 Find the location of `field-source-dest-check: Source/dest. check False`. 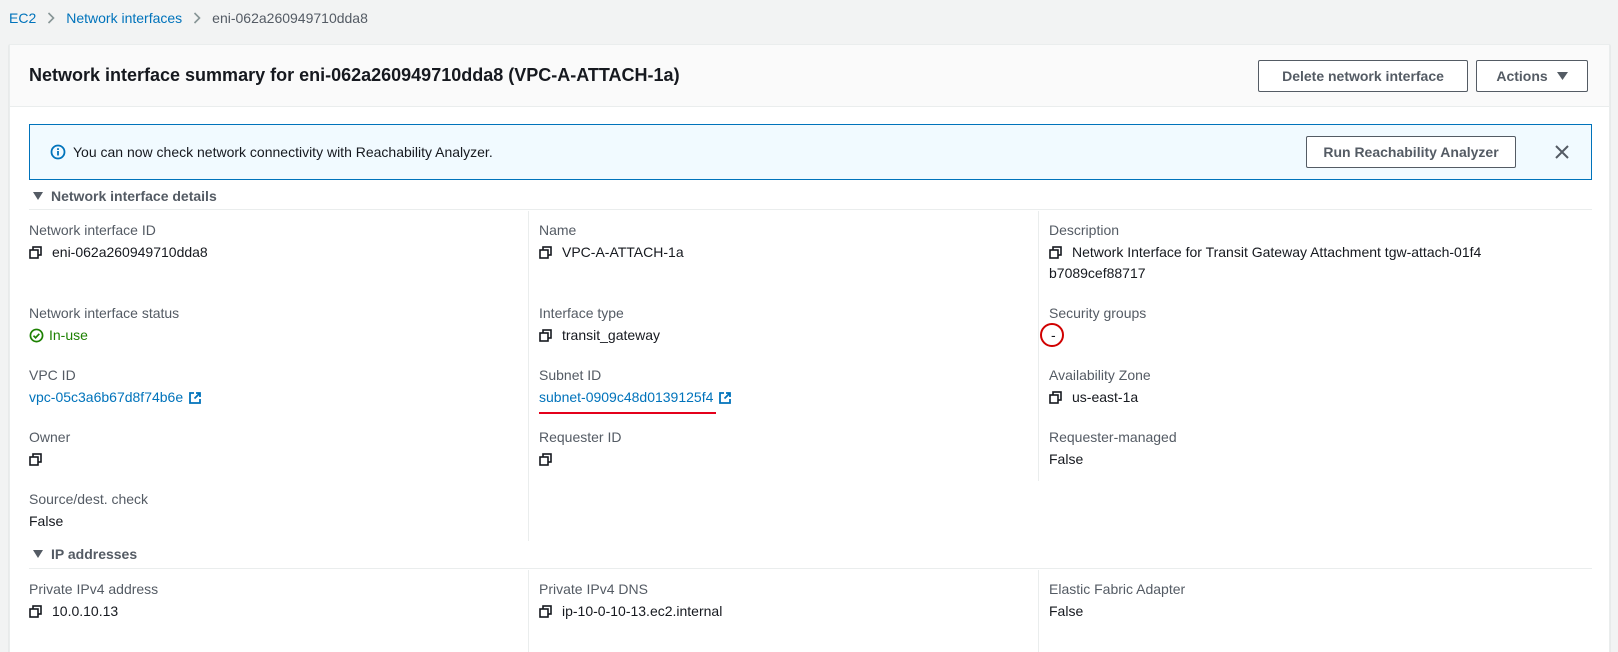

field-source-dest-check: Source/dest. check False is located at coordinates (269, 511).